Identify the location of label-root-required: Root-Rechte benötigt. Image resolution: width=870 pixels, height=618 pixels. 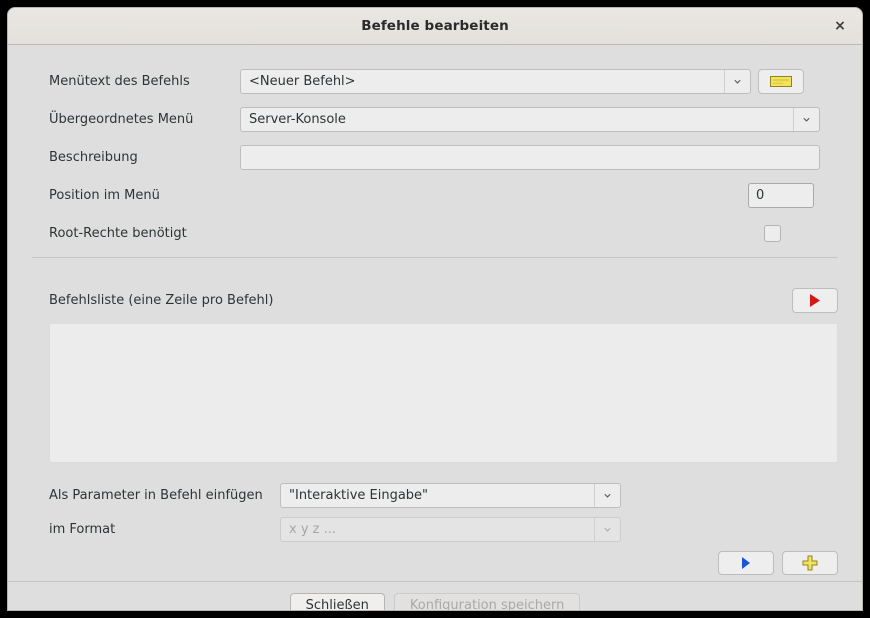
(118, 233).